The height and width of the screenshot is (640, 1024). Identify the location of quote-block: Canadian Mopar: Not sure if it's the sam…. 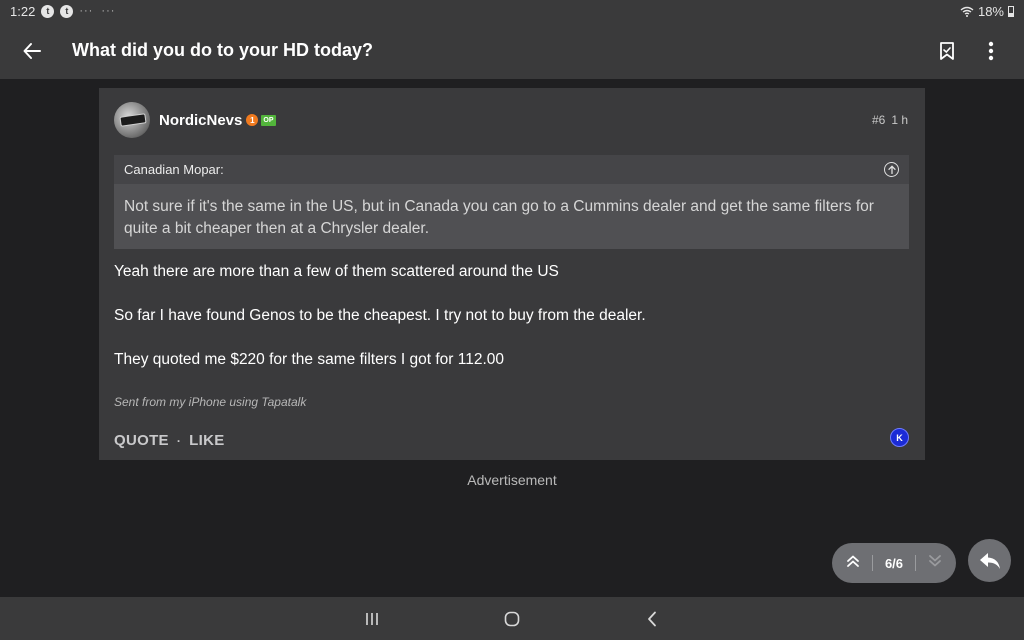
(511, 202).